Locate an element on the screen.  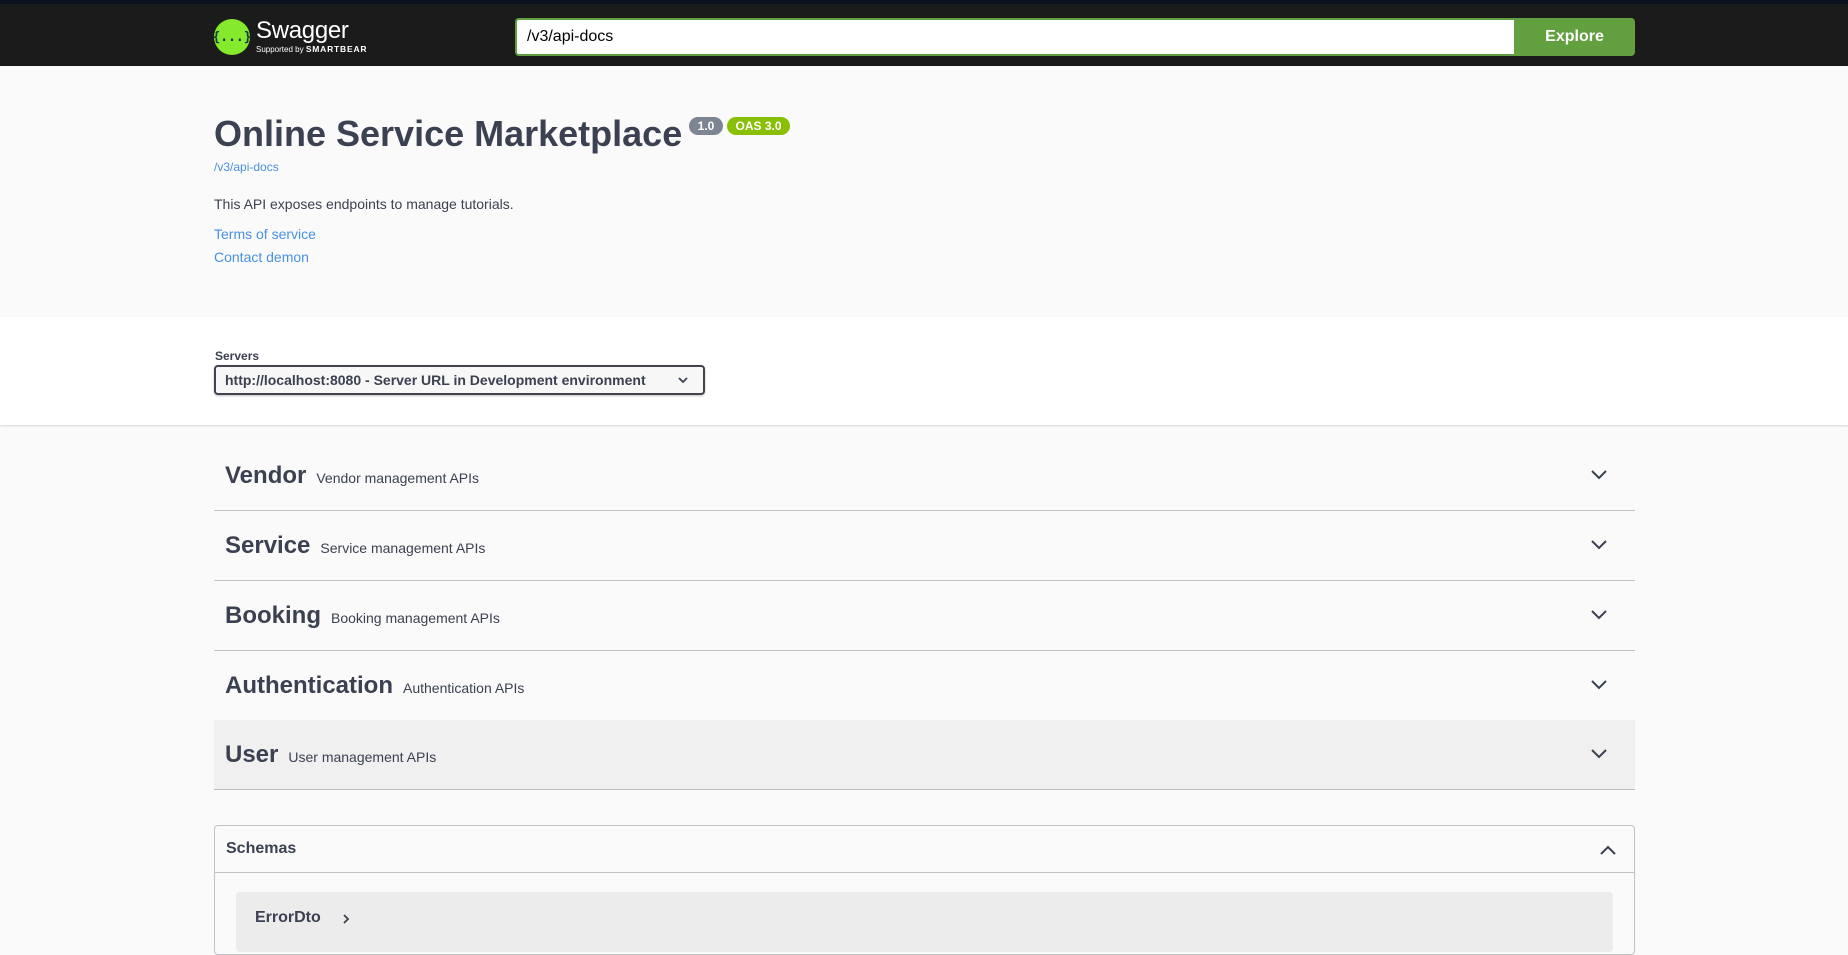
logo-supported-text: Supported by is located at coordinates (280, 49).